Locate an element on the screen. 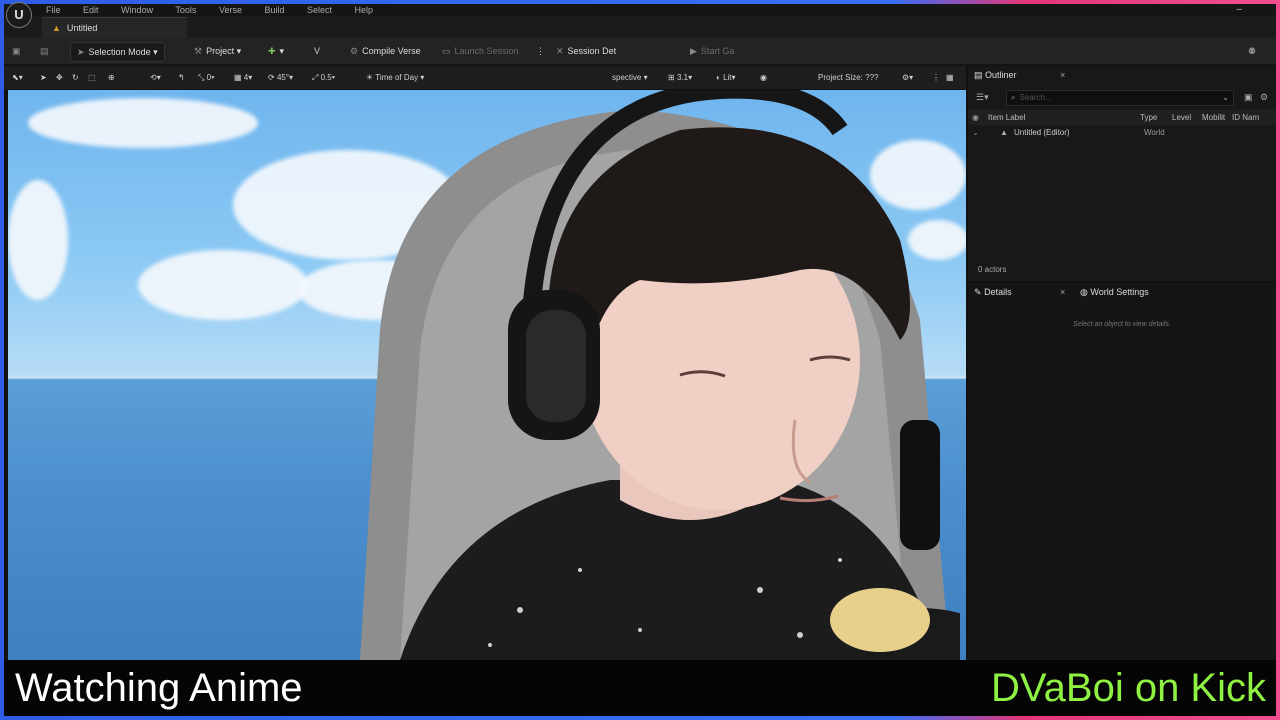 This screenshot has width=1280, height=720. compile-verse-button: ⚙ Compile Verse is located at coordinates (385, 51).